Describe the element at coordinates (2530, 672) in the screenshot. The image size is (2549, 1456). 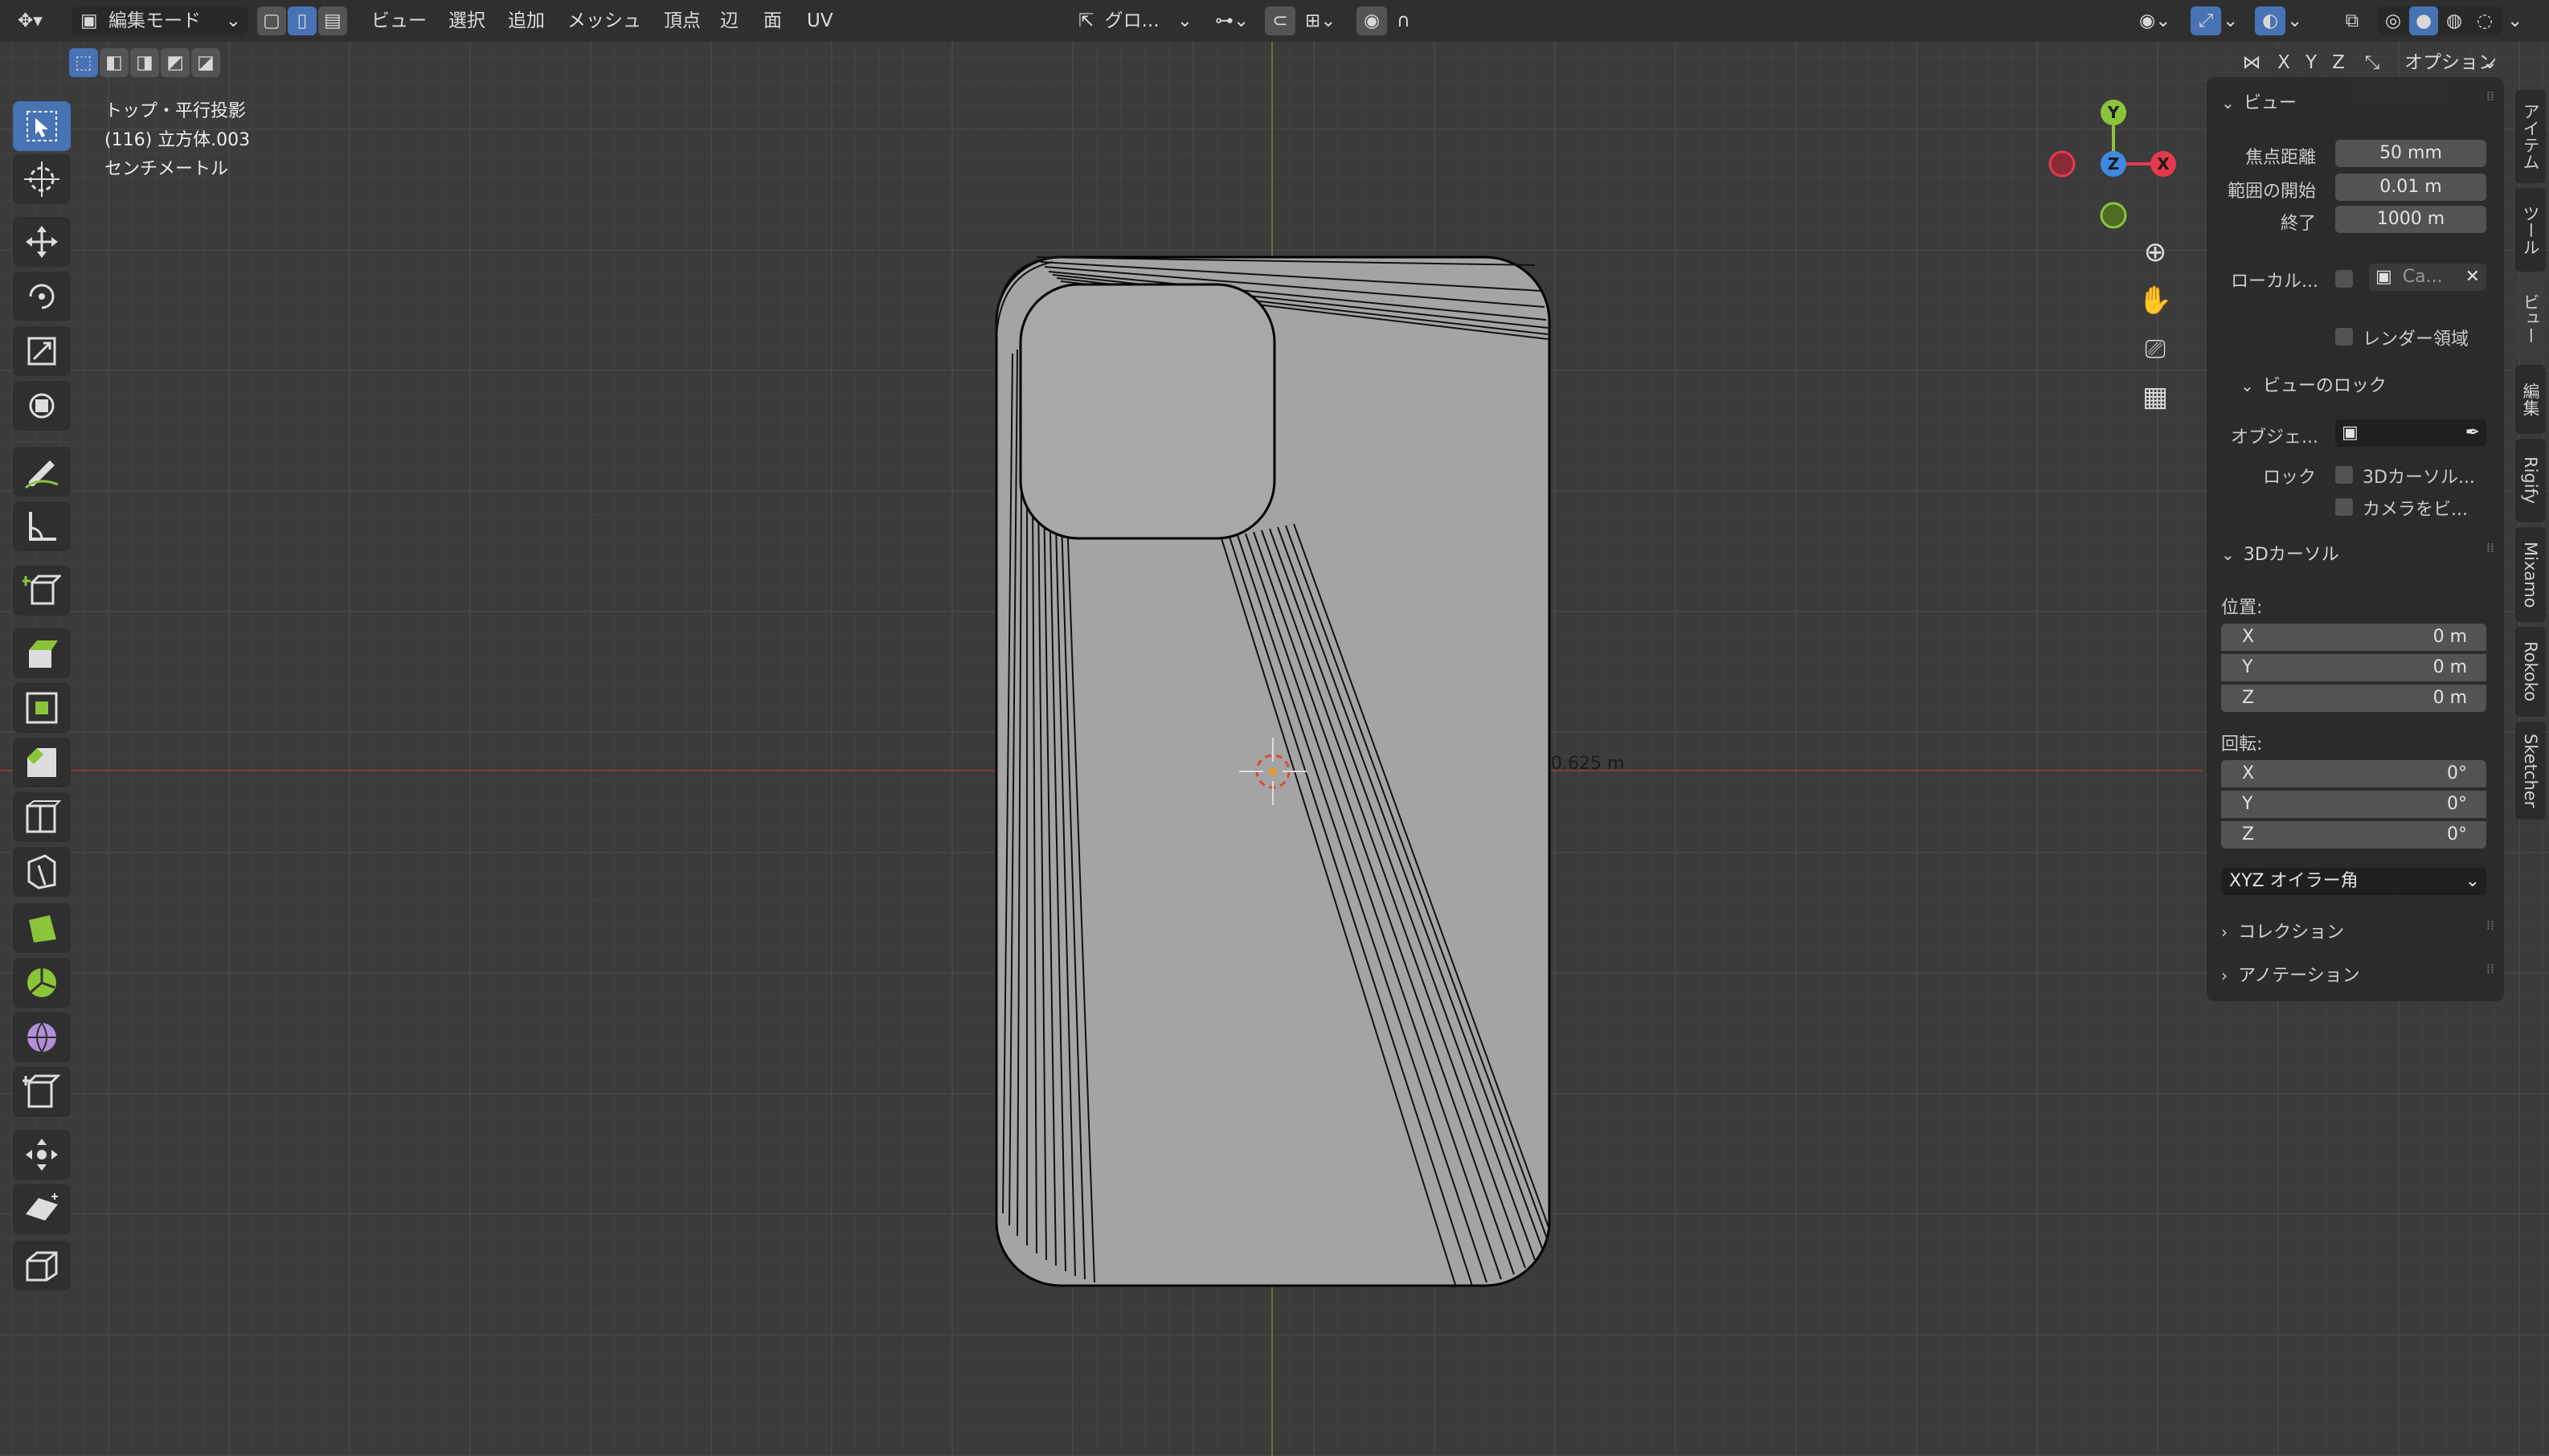
I see `tab-rokoko: Rokoko` at that location.